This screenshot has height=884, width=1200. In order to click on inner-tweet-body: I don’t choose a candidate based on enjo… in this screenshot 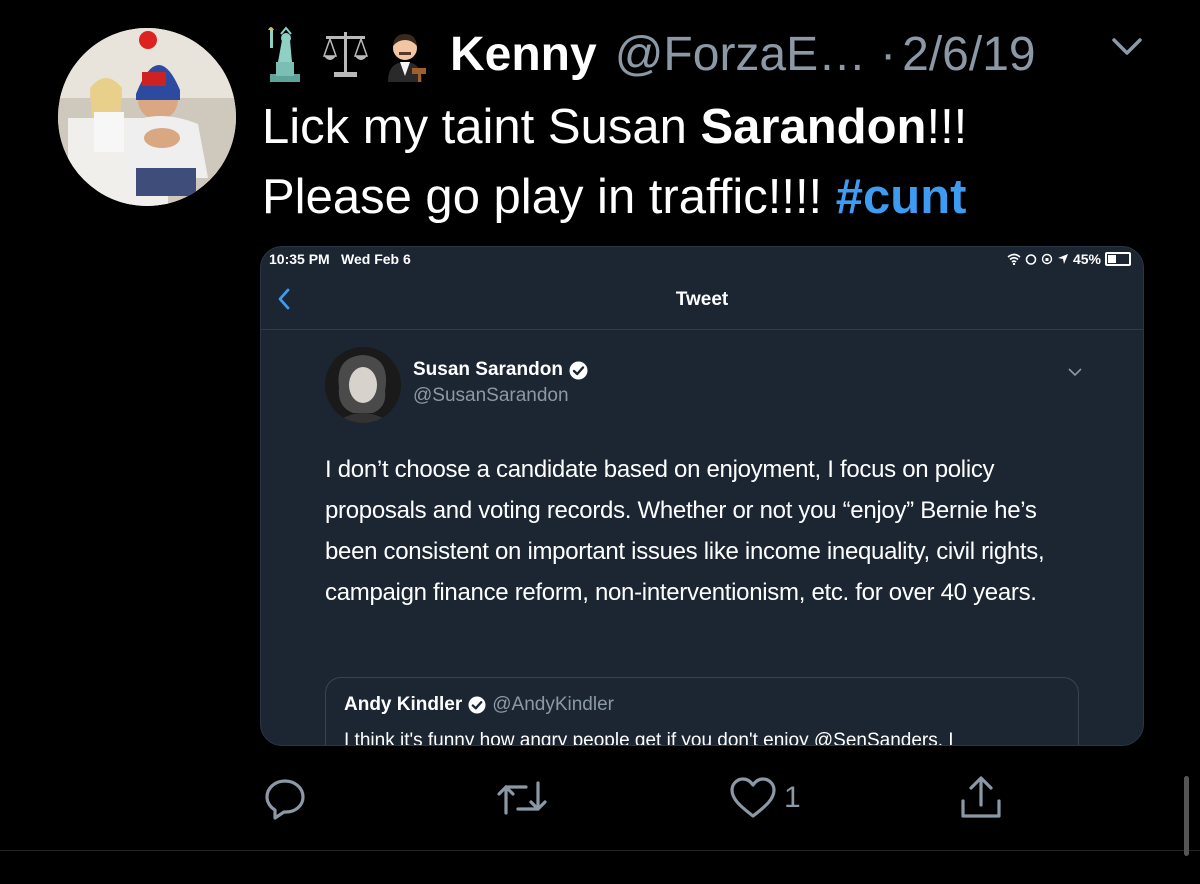, I will do `click(685, 531)`.